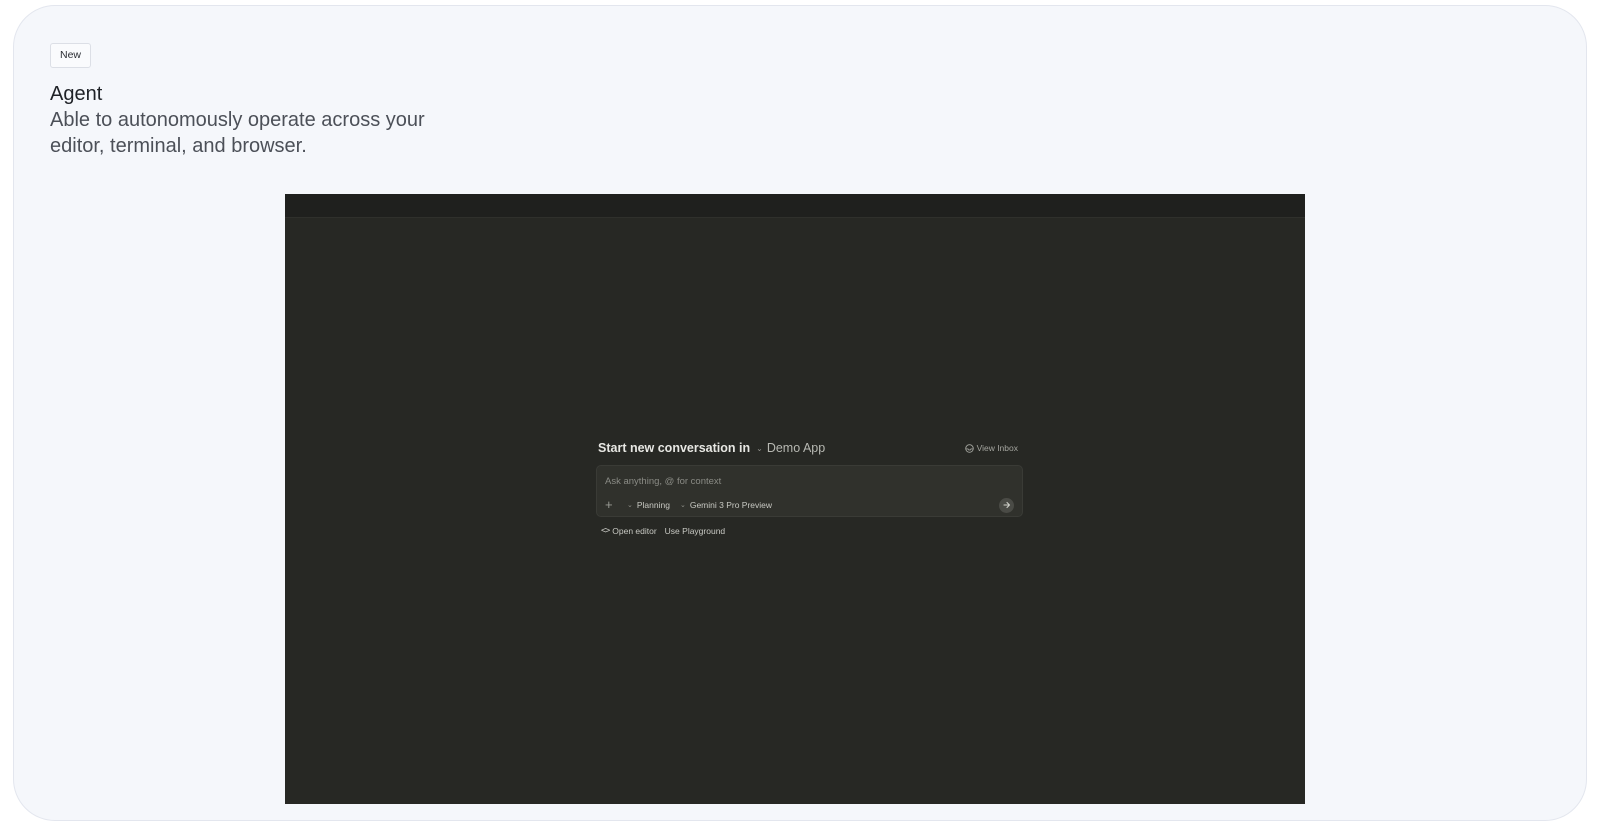 This screenshot has height=827, width=1598. What do you see at coordinates (653, 505) in the screenshot?
I see `mode-label: Planning` at bounding box center [653, 505].